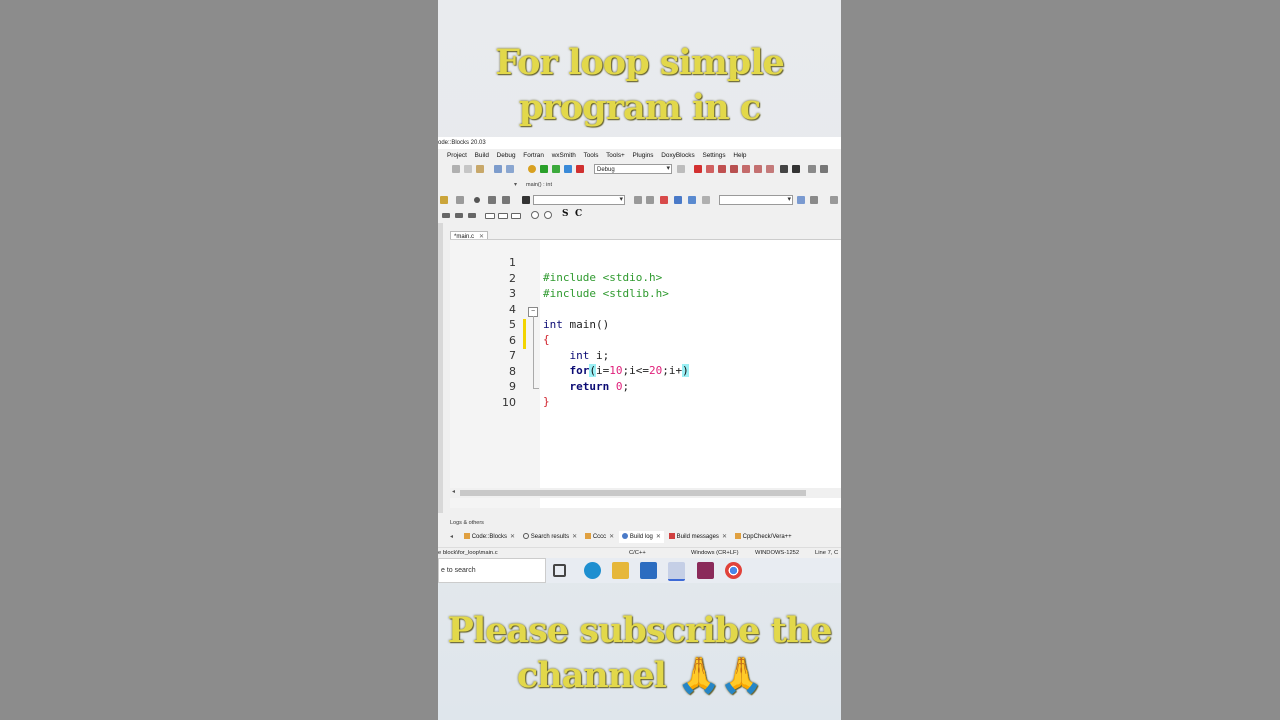 This screenshot has height=720, width=1280. I want to click on status-position: Line 7, C, so click(827, 553).